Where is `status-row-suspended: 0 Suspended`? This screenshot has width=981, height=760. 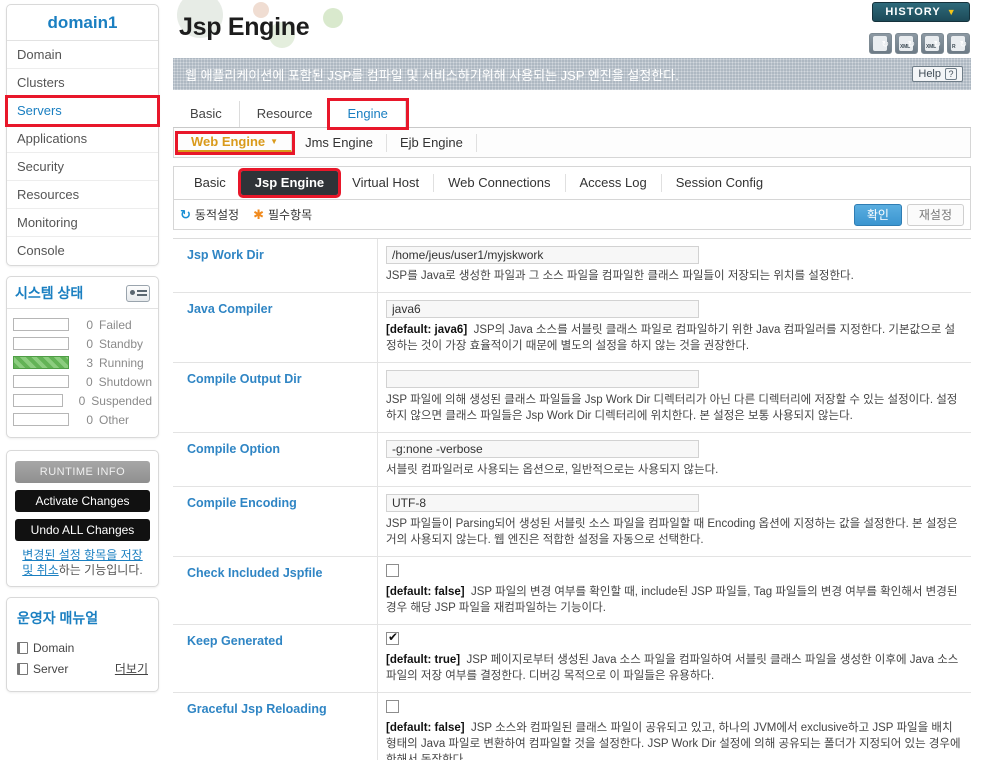 status-row-suspended: 0 Suspended is located at coordinates (82, 400).